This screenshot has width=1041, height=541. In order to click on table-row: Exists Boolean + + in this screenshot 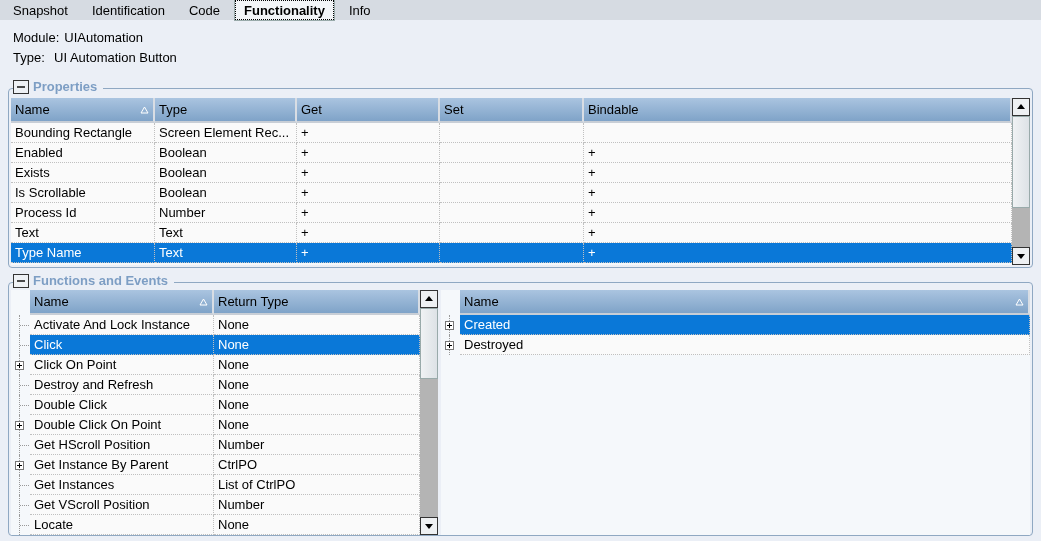, I will do `click(511, 173)`.